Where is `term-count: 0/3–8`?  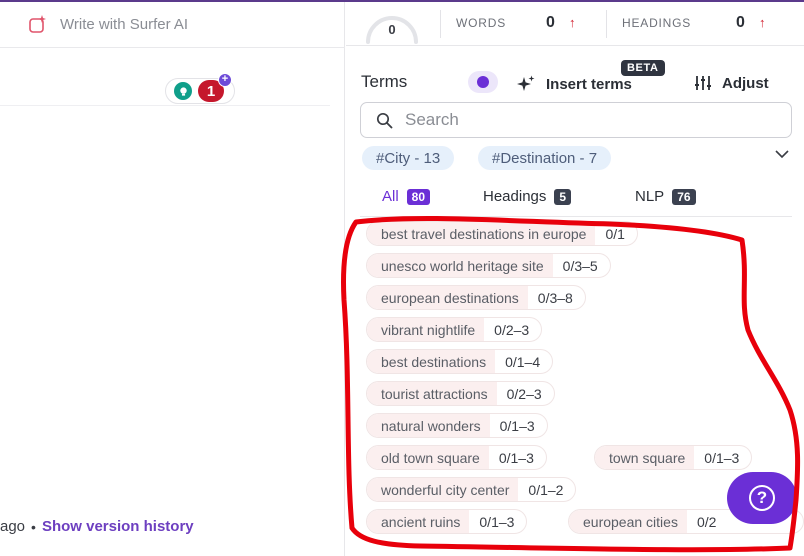
term-count: 0/3–8 is located at coordinates (555, 297).